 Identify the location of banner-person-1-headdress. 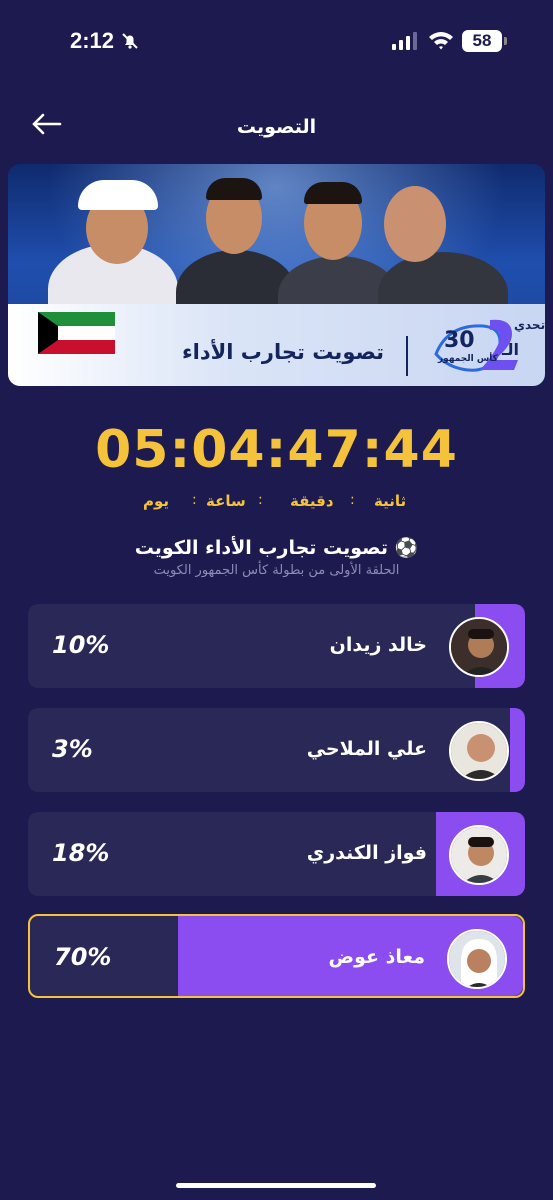
(118, 195).